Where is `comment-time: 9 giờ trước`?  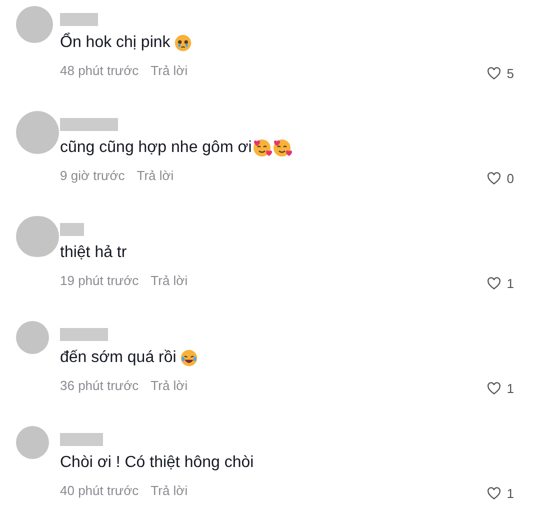
comment-time: 9 giờ trước is located at coordinates (92, 176).